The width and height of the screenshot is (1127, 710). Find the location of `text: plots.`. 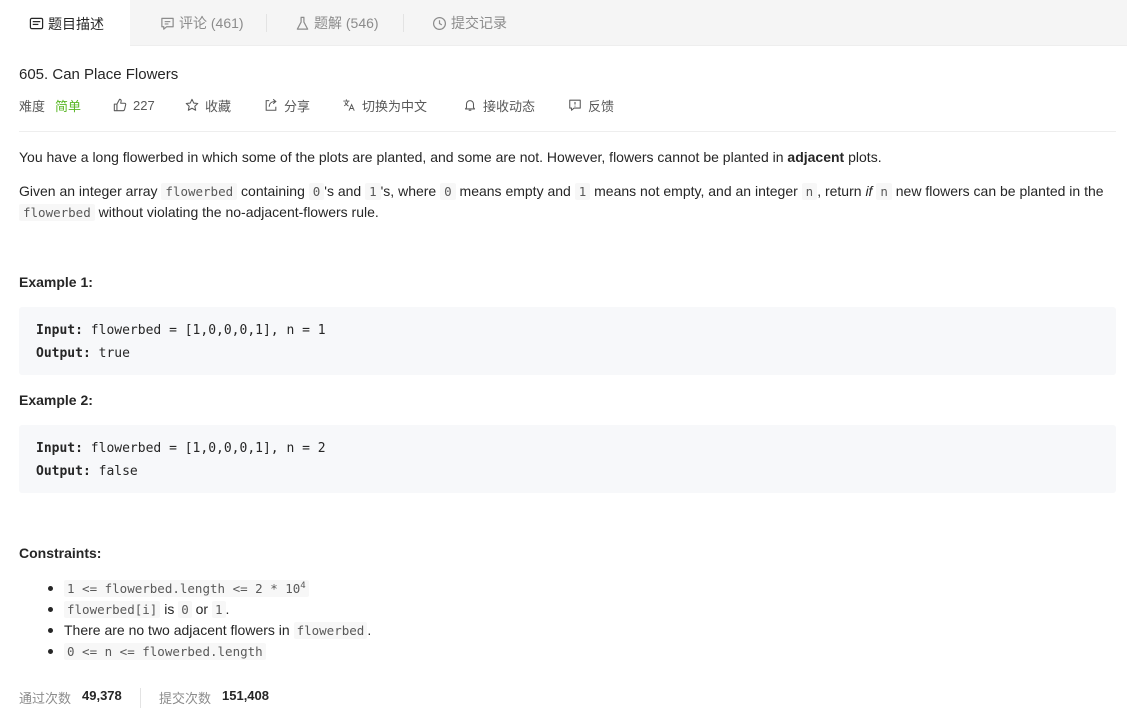

text: plots. is located at coordinates (863, 157).